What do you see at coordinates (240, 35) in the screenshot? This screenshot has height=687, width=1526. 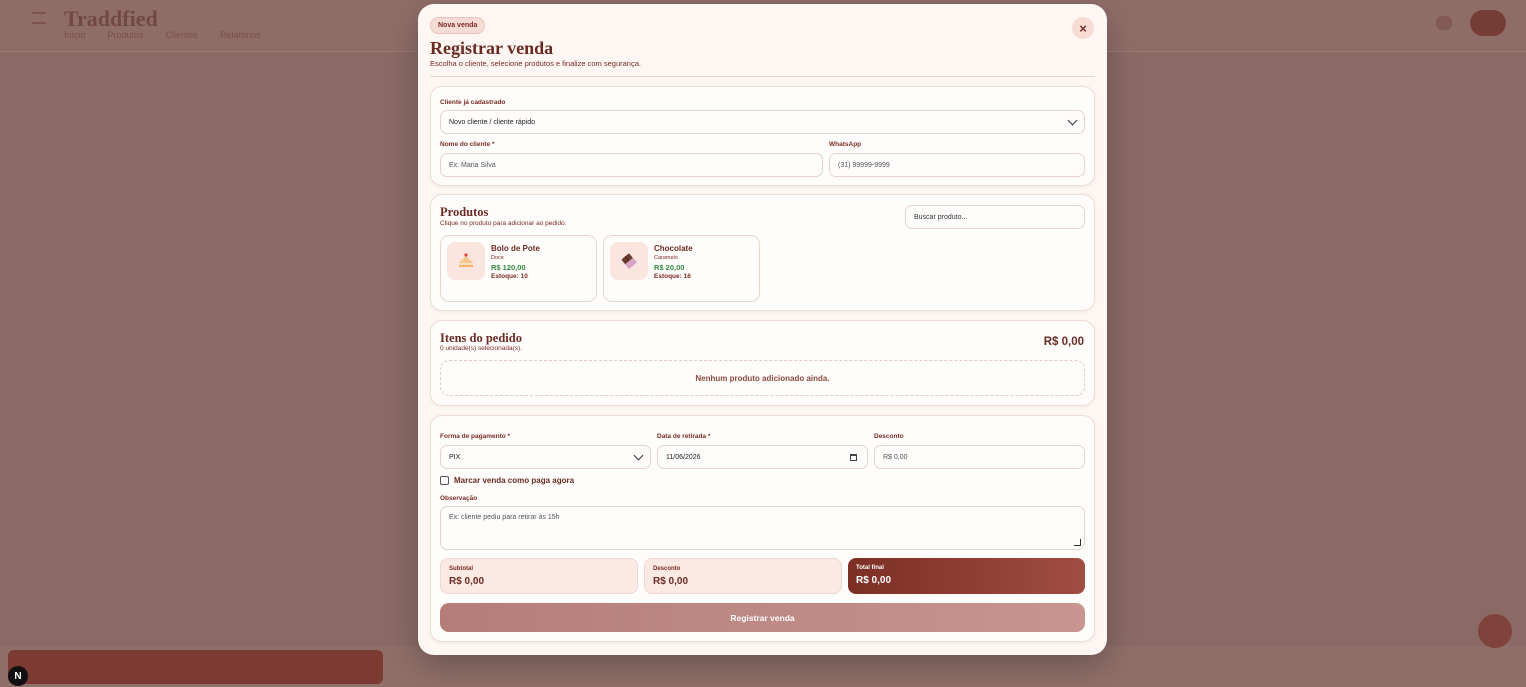 I see `nav-item: Relatórios` at bounding box center [240, 35].